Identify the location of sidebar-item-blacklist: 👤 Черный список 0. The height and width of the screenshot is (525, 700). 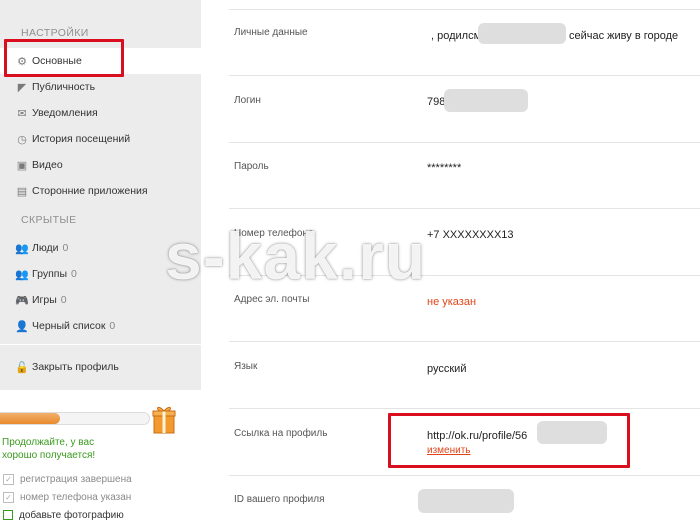
(100, 326).